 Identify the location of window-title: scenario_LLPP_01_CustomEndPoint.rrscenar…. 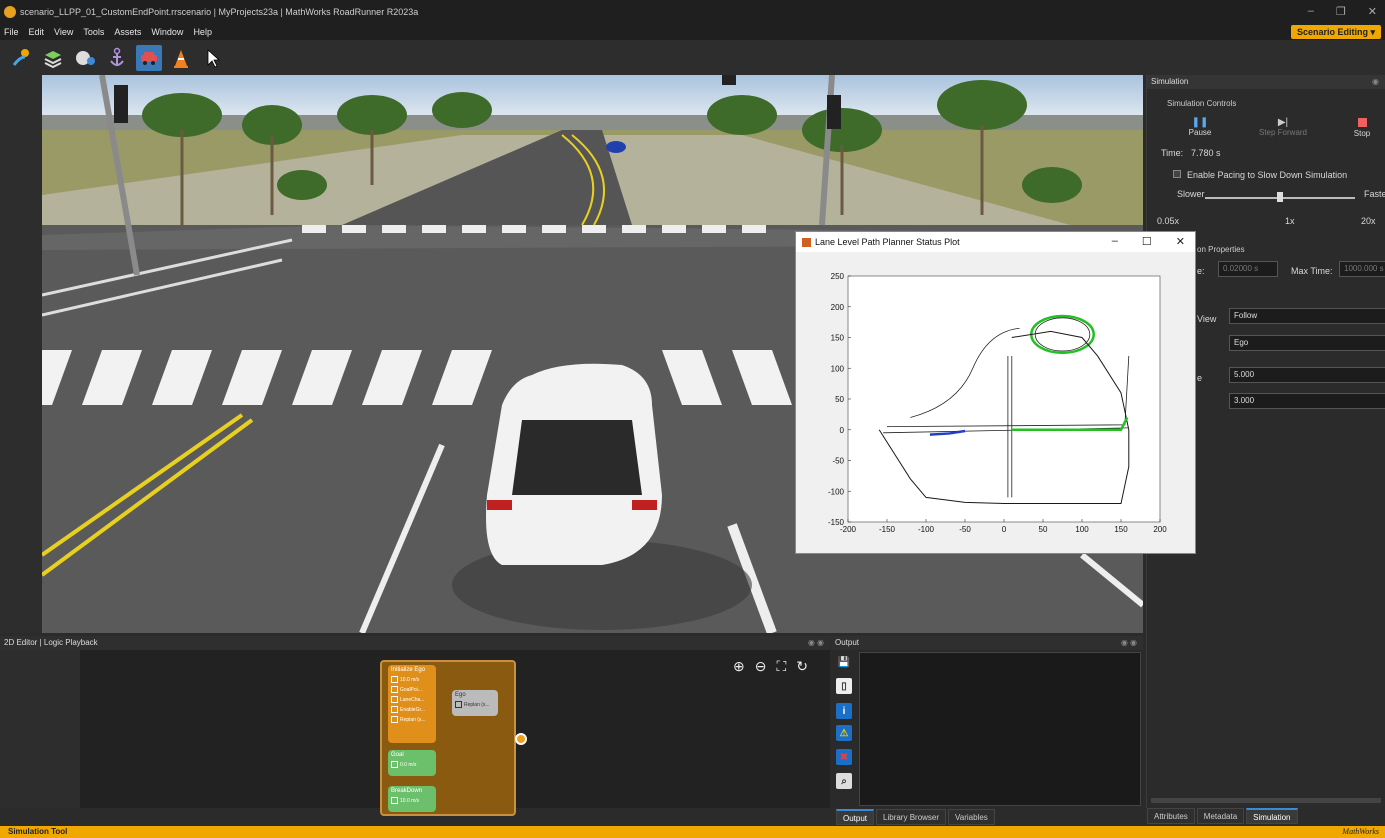
(219, 12).